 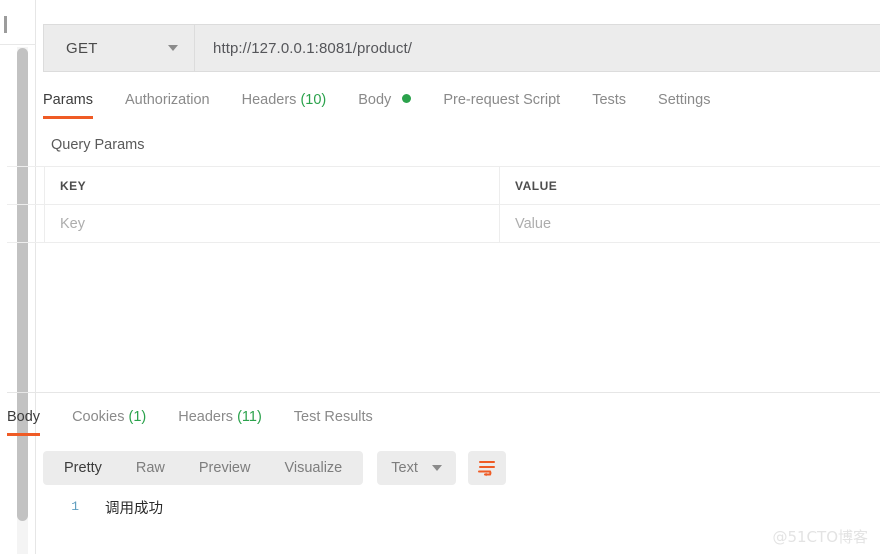 I want to click on row-checkbox-cell, so click(x=26, y=223).